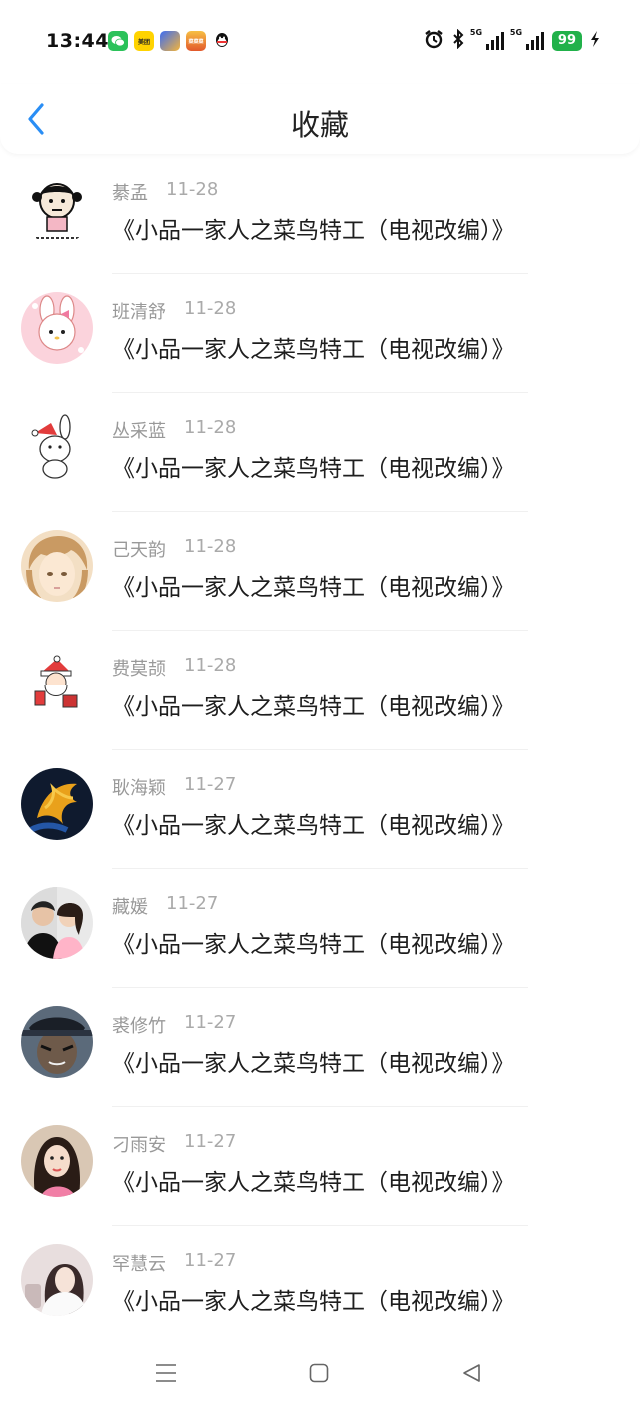 Image resolution: width=640 pixels, height=1406 pixels. I want to click on wechat-icon, so click(118, 41).